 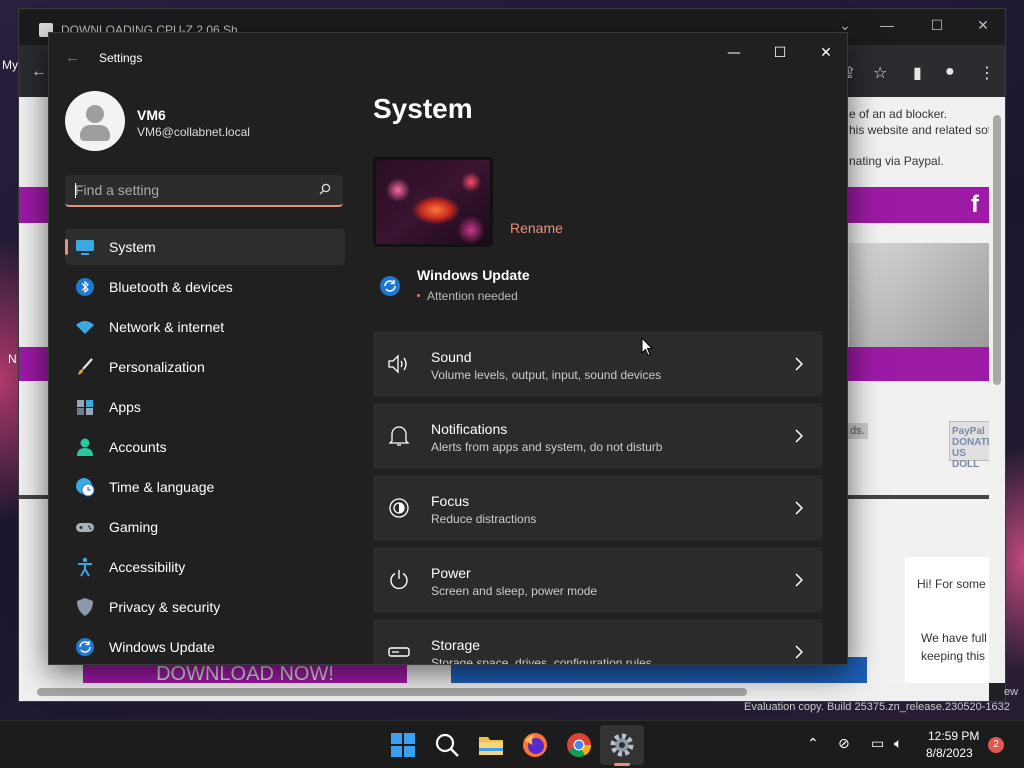 I want to click on sidebar-item-label: Bluetooth & devices, so click(x=171, y=287).